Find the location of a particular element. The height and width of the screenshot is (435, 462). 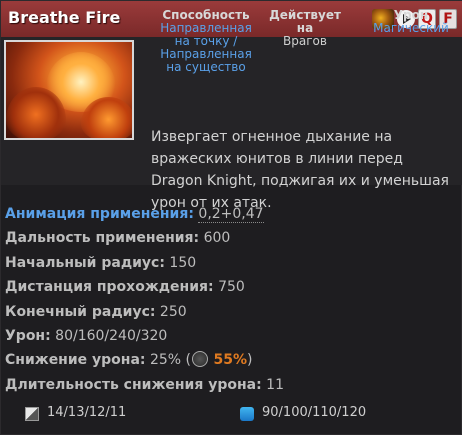

stat-reduction-duration: Длительность снижения урона: 11 is located at coordinates (144, 385).